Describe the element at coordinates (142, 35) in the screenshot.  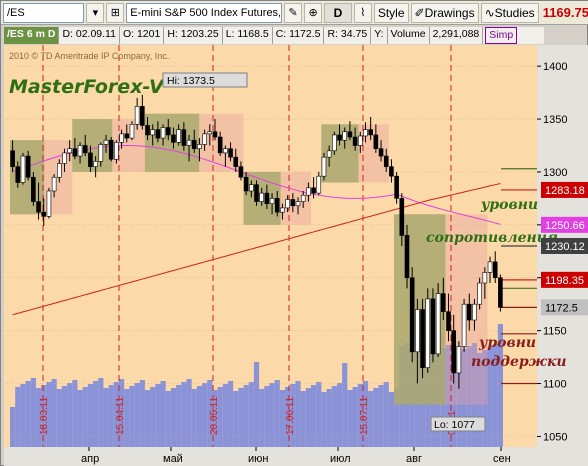
I see `open-value: O: 1201` at that location.